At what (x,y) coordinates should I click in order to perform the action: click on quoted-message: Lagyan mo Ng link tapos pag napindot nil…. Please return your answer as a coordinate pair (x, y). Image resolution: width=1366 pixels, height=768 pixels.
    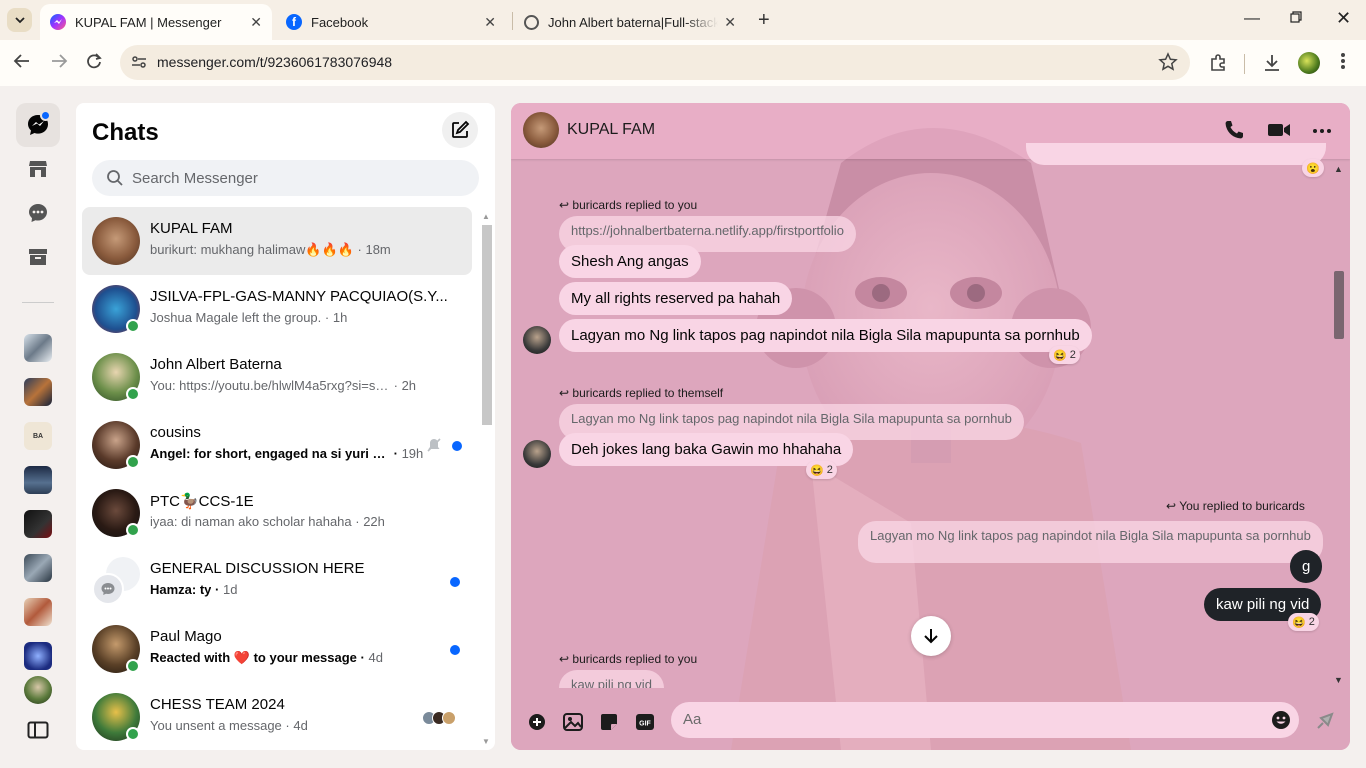
    Looking at the image, I should click on (1090, 542).